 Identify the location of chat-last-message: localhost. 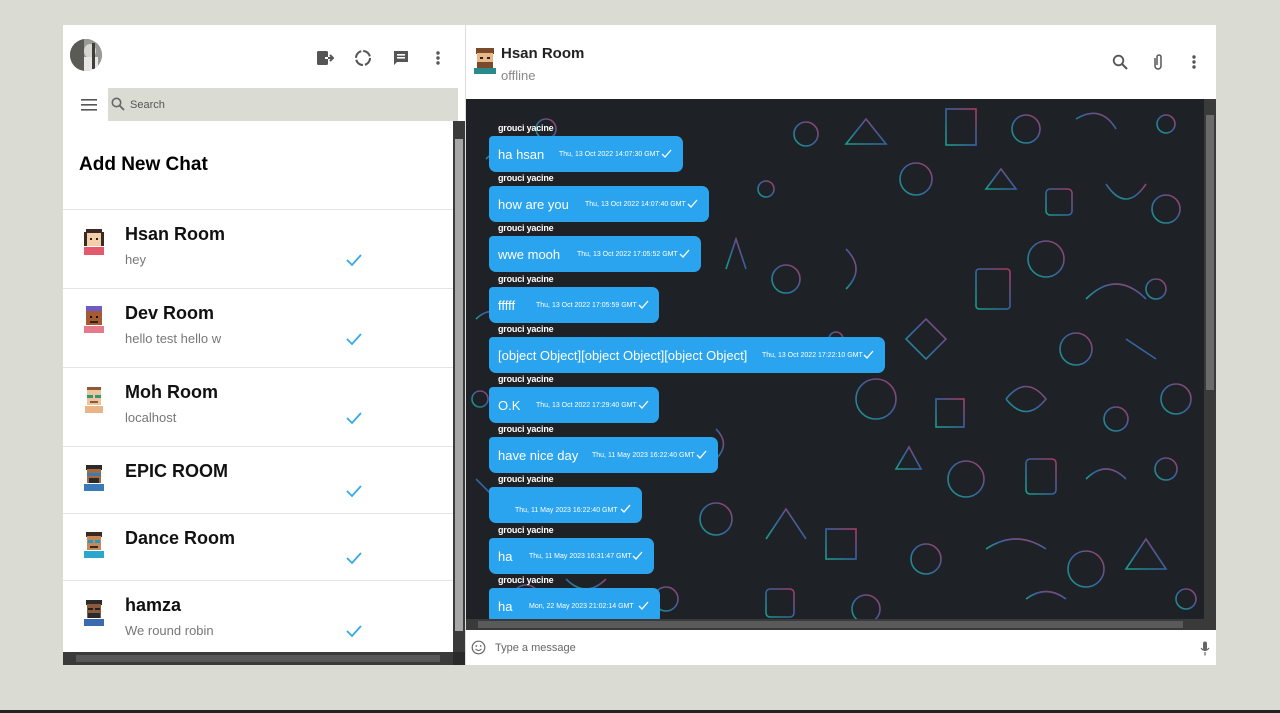
(151, 417).